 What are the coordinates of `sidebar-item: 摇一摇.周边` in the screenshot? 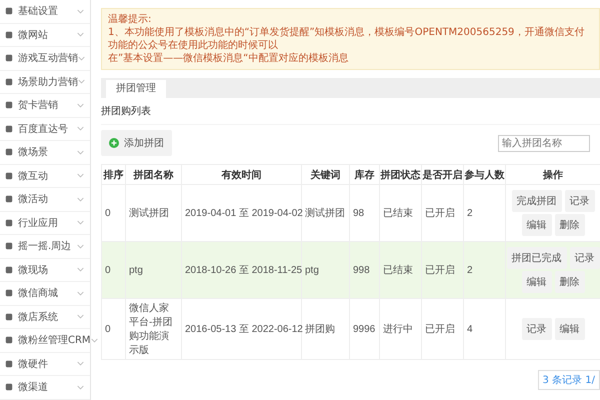 It's located at (45, 246).